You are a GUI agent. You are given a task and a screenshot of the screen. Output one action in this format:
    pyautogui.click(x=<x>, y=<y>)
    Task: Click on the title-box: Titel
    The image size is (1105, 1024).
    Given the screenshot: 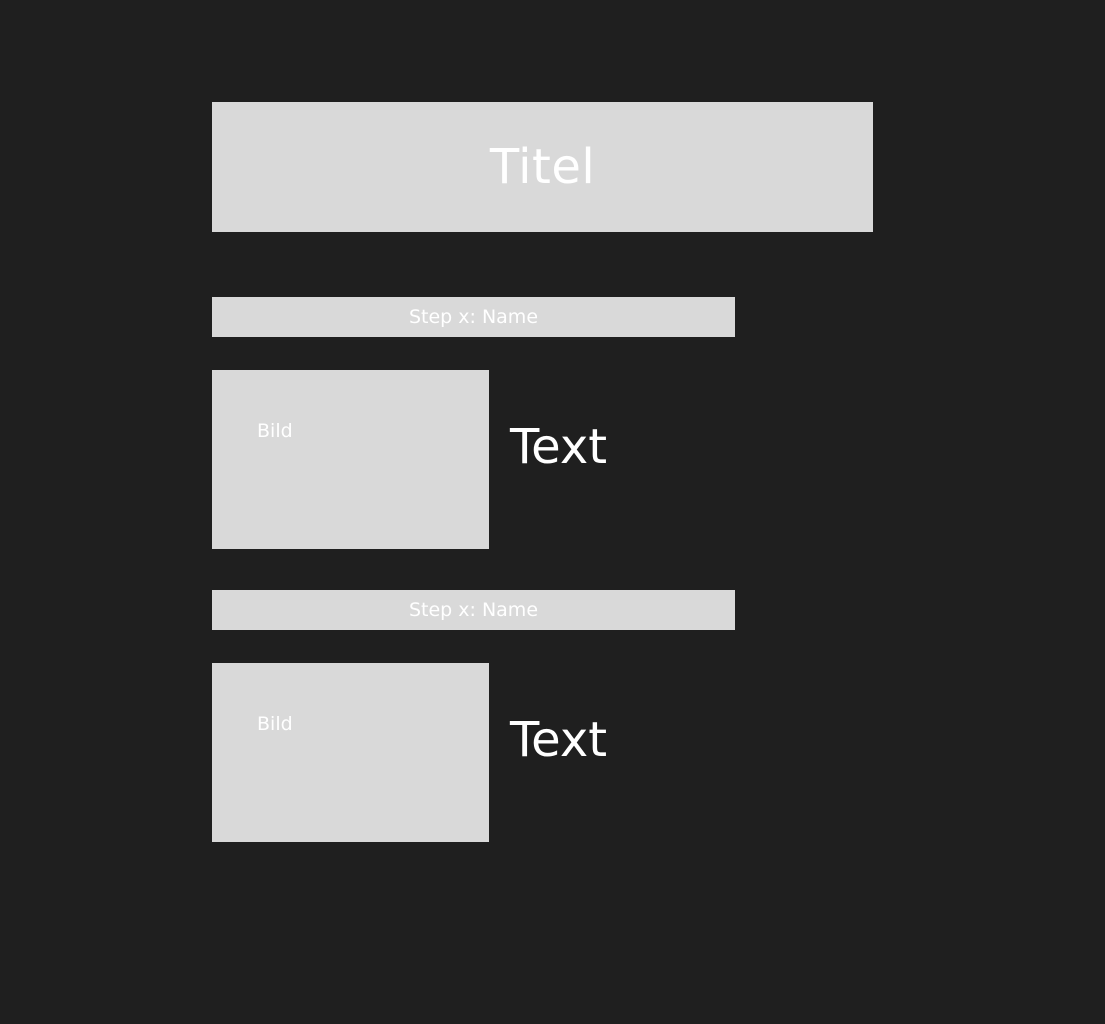 What is the action you would take?
    pyautogui.click(x=542, y=167)
    